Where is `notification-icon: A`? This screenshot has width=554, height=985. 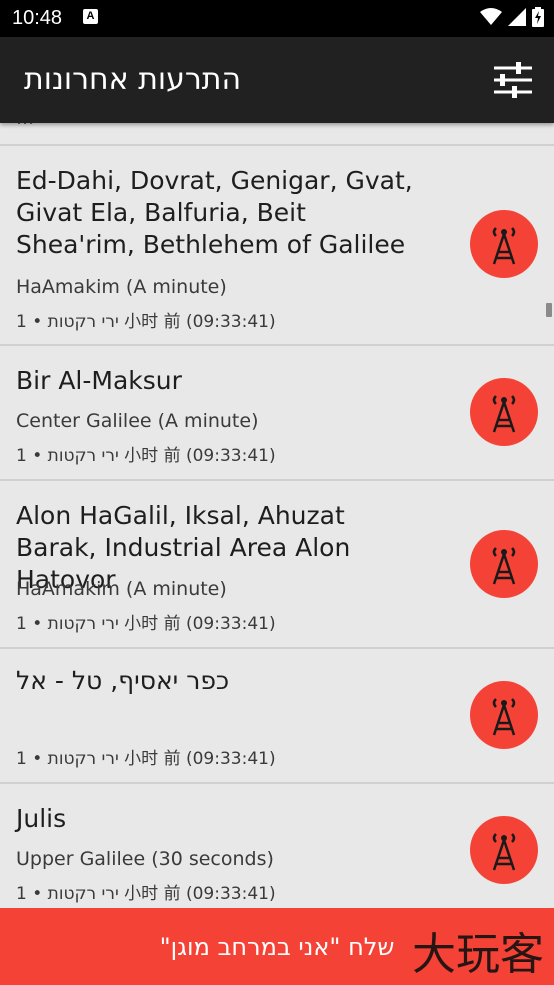
notification-icon: A is located at coordinates (90, 16).